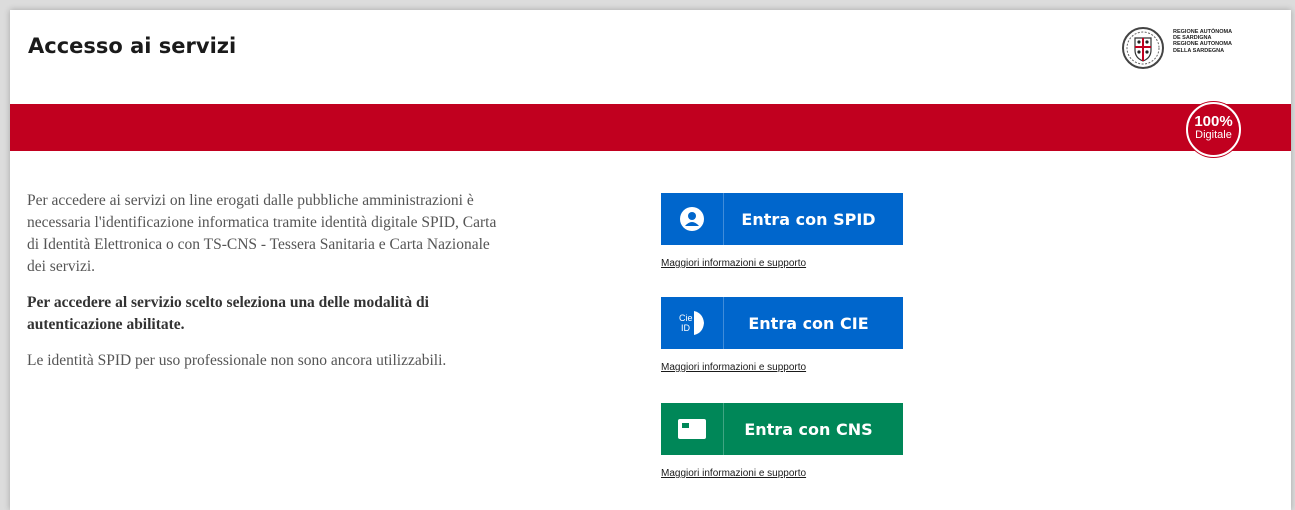  Describe the element at coordinates (808, 323) in the screenshot. I see `cie-button-label: Entra con CIE` at that location.